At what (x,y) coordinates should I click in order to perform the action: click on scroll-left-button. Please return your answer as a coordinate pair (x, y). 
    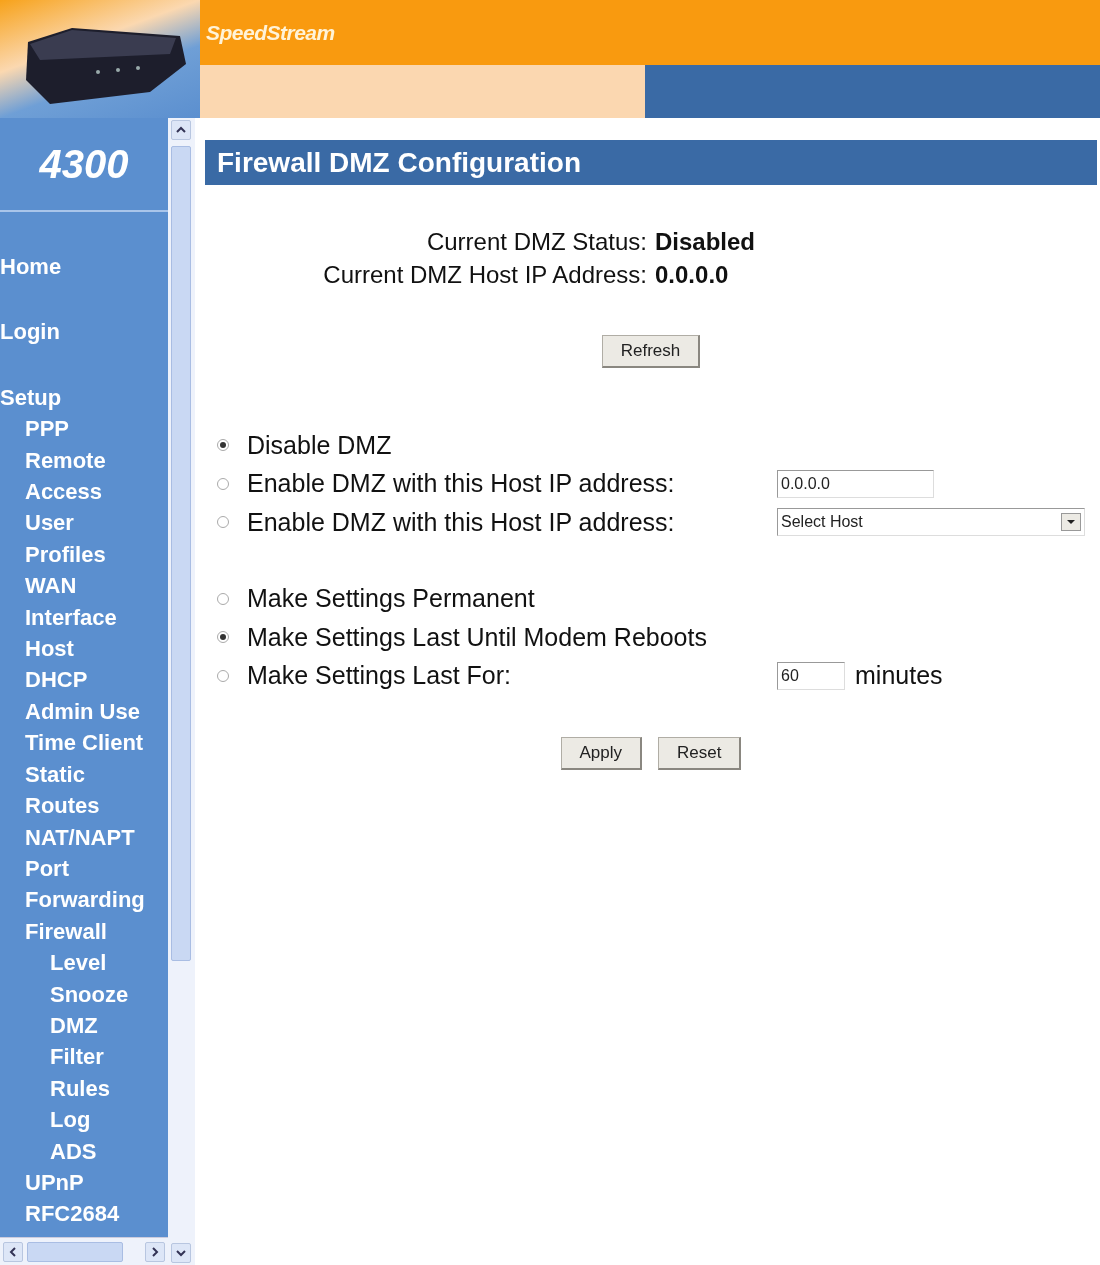
    Looking at the image, I should click on (13, 1251).